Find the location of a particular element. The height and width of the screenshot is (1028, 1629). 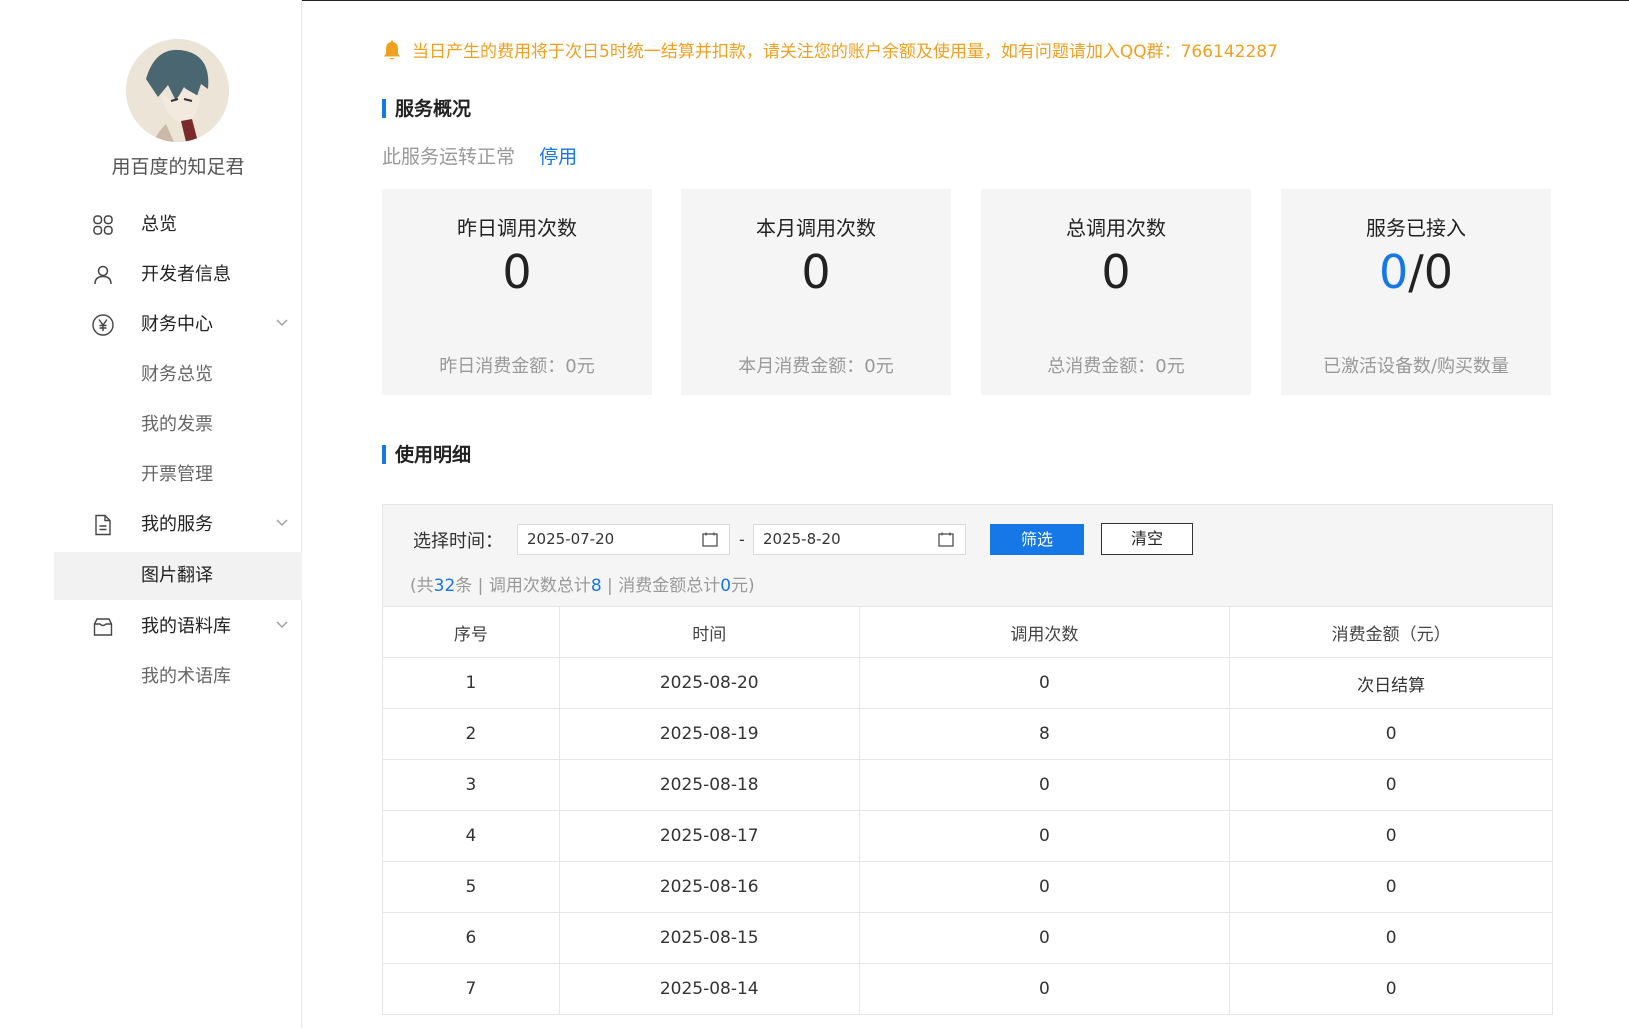

yen-icon is located at coordinates (103, 325).